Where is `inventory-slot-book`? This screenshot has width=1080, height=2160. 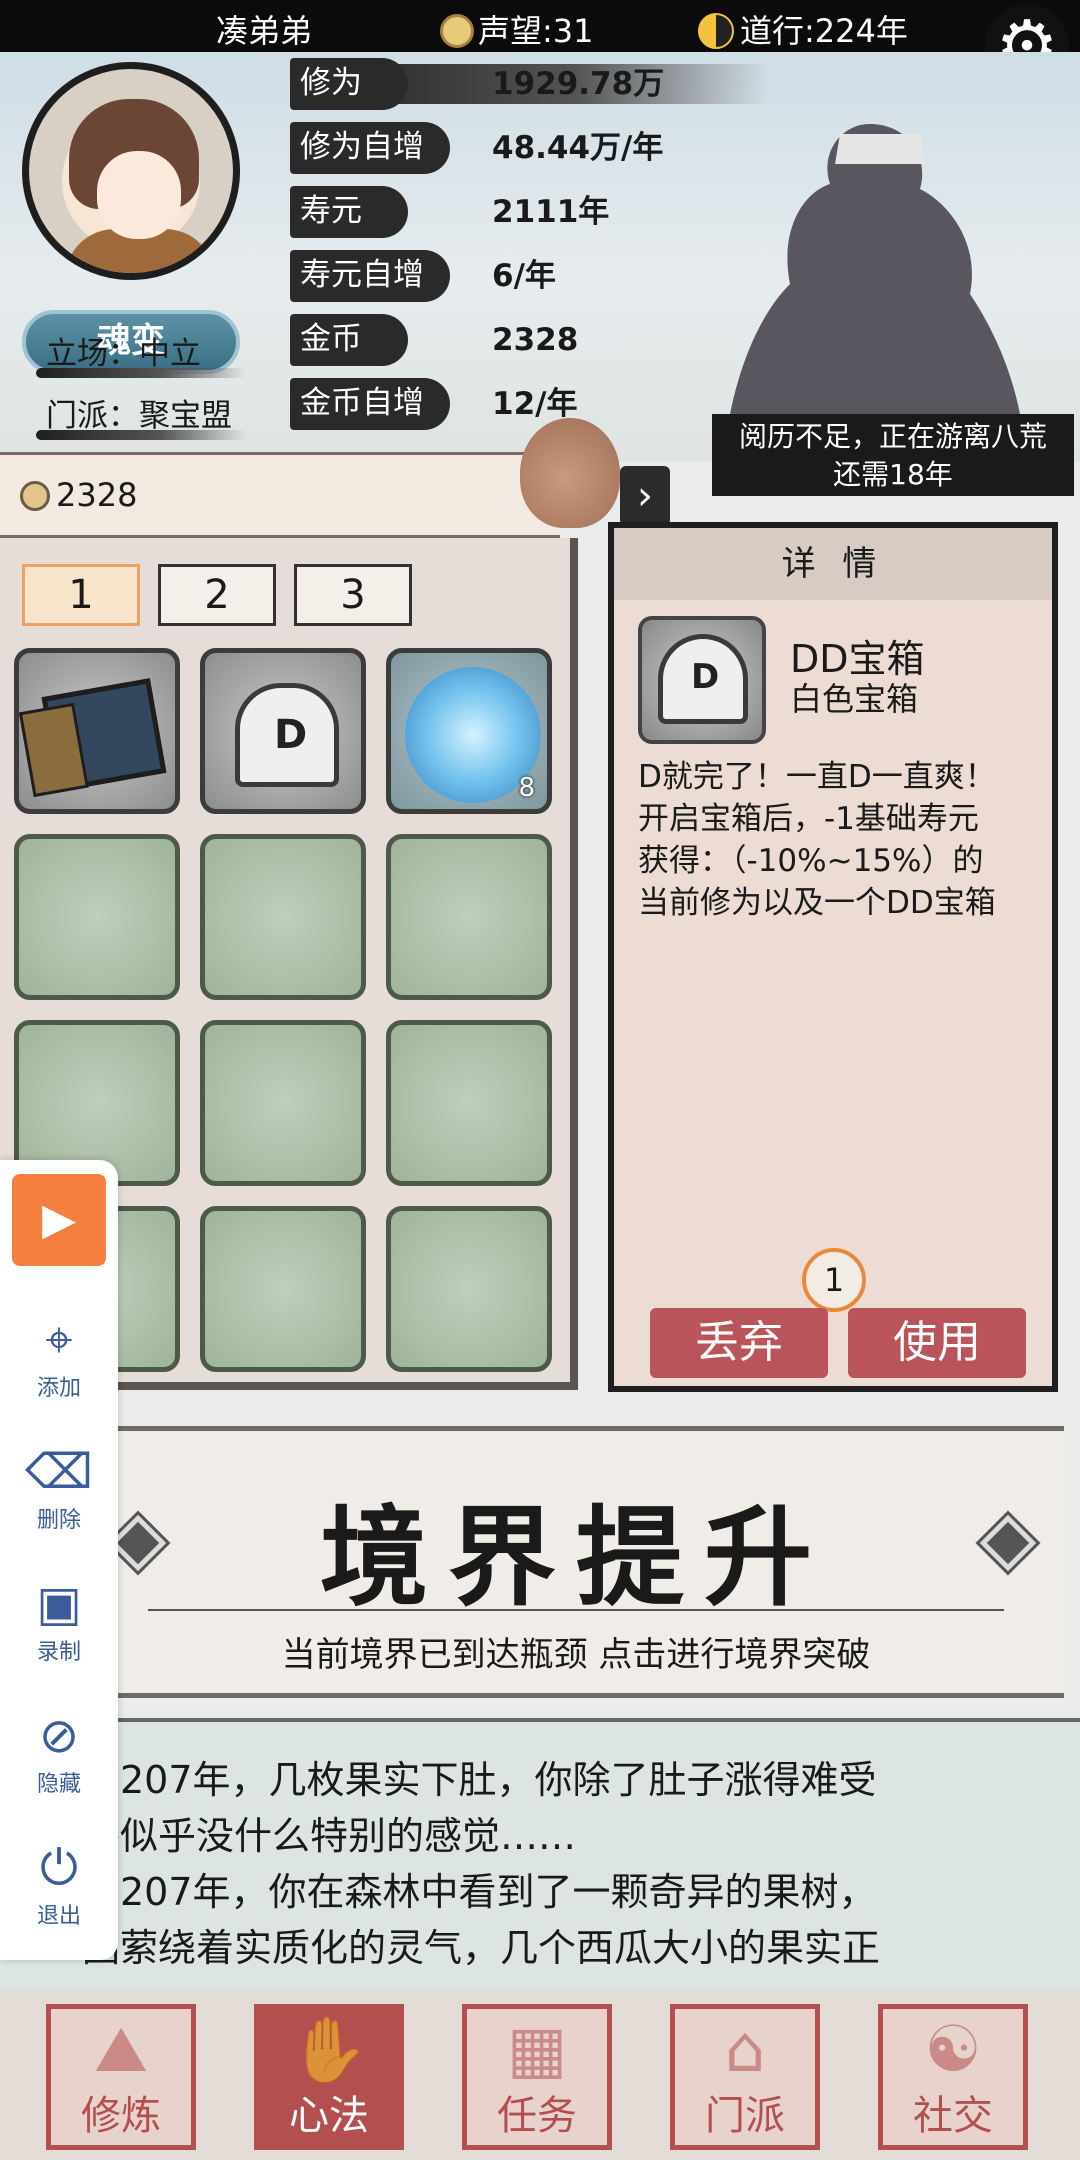
inventory-slot-book is located at coordinates (97, 731).